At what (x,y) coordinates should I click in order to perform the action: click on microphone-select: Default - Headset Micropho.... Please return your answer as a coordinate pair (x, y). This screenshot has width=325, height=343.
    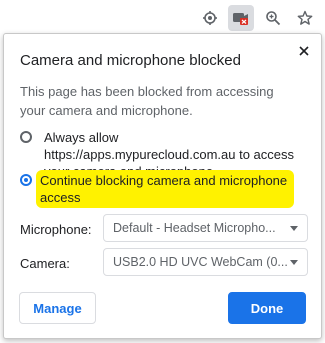
    Looking at the image, I should click on (205, 228).